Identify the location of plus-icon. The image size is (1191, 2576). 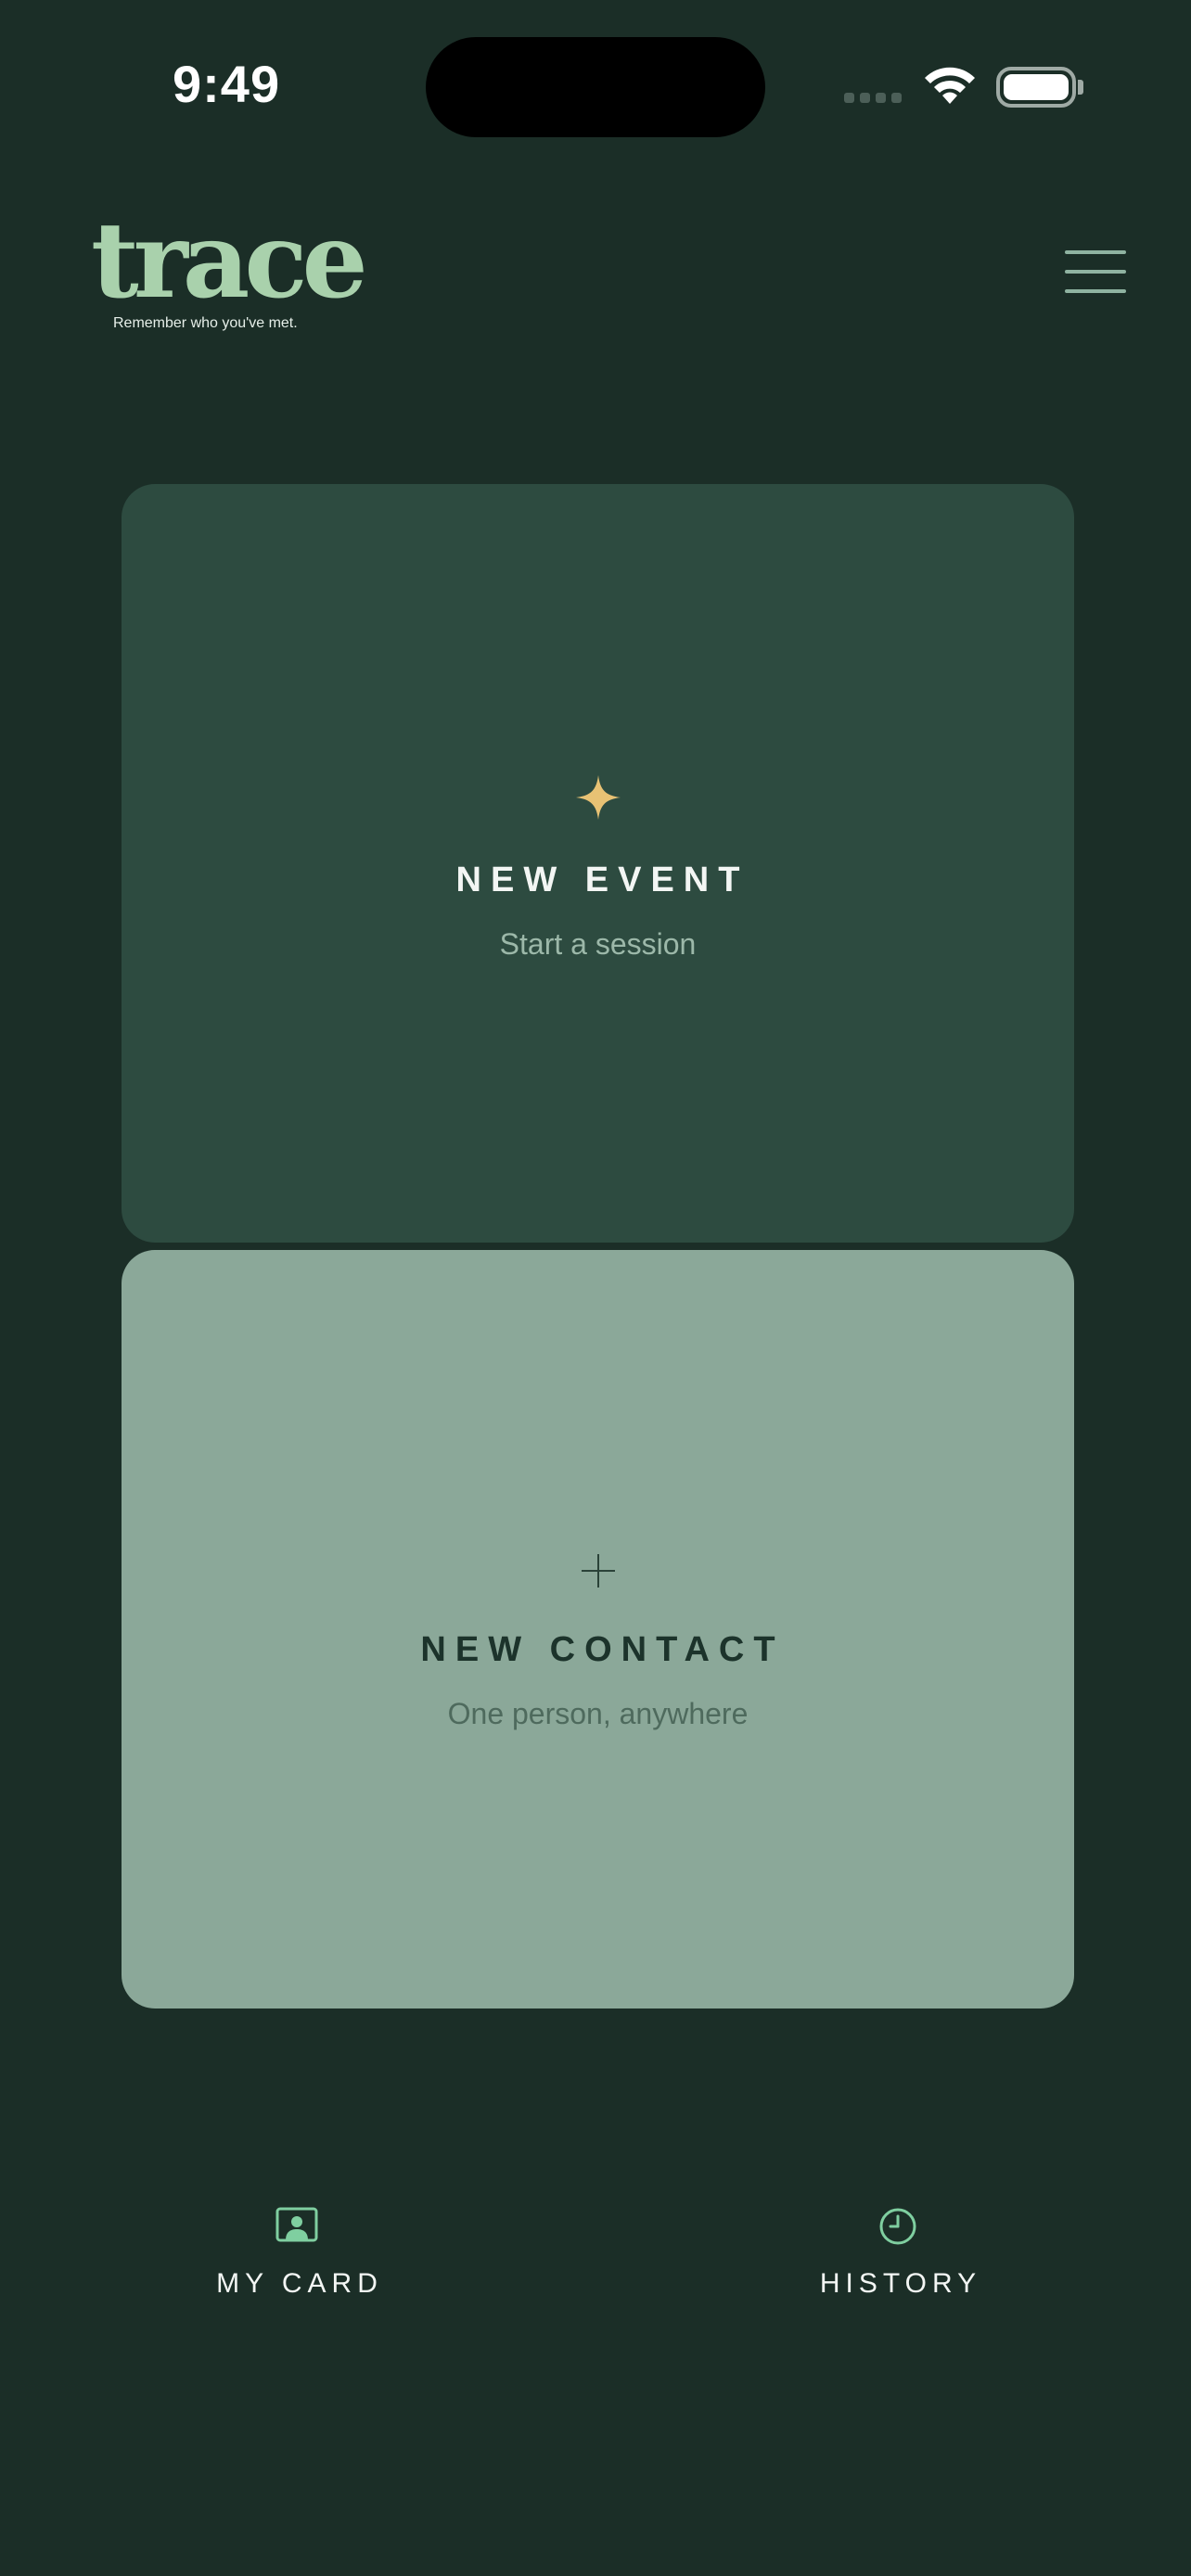
(598, 1573).